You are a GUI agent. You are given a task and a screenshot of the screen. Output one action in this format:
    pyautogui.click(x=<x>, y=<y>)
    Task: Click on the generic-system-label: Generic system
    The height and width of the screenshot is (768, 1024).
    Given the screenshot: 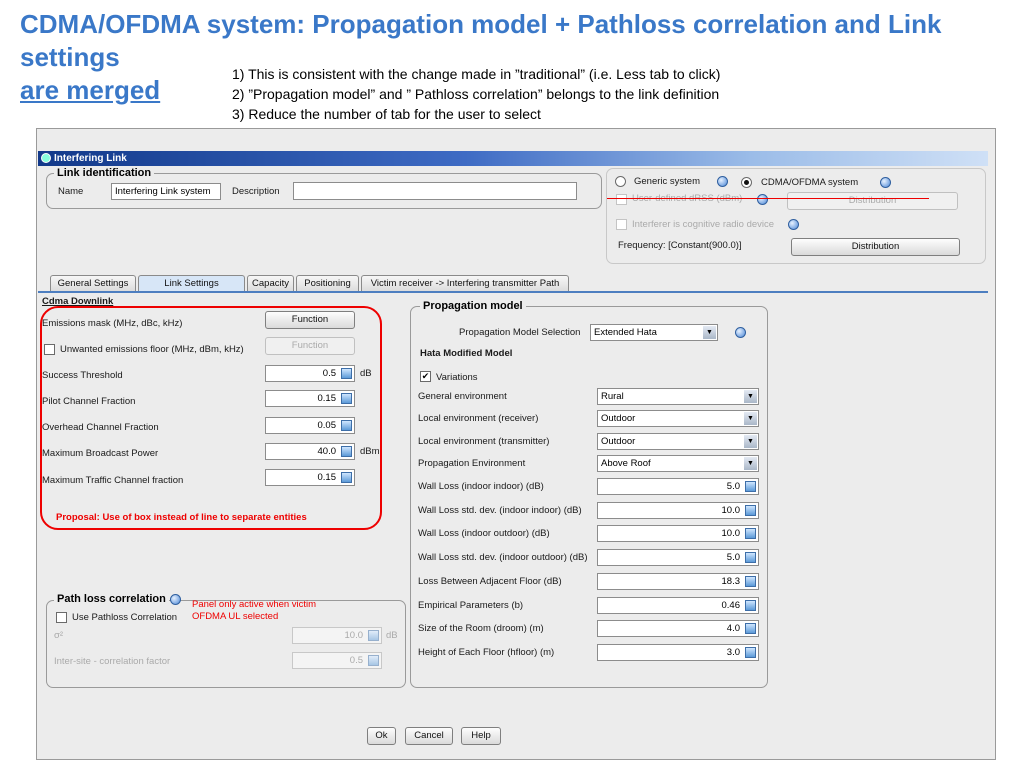 What is the action you would take?
    pyautogui.click(x=667, y=181)
    